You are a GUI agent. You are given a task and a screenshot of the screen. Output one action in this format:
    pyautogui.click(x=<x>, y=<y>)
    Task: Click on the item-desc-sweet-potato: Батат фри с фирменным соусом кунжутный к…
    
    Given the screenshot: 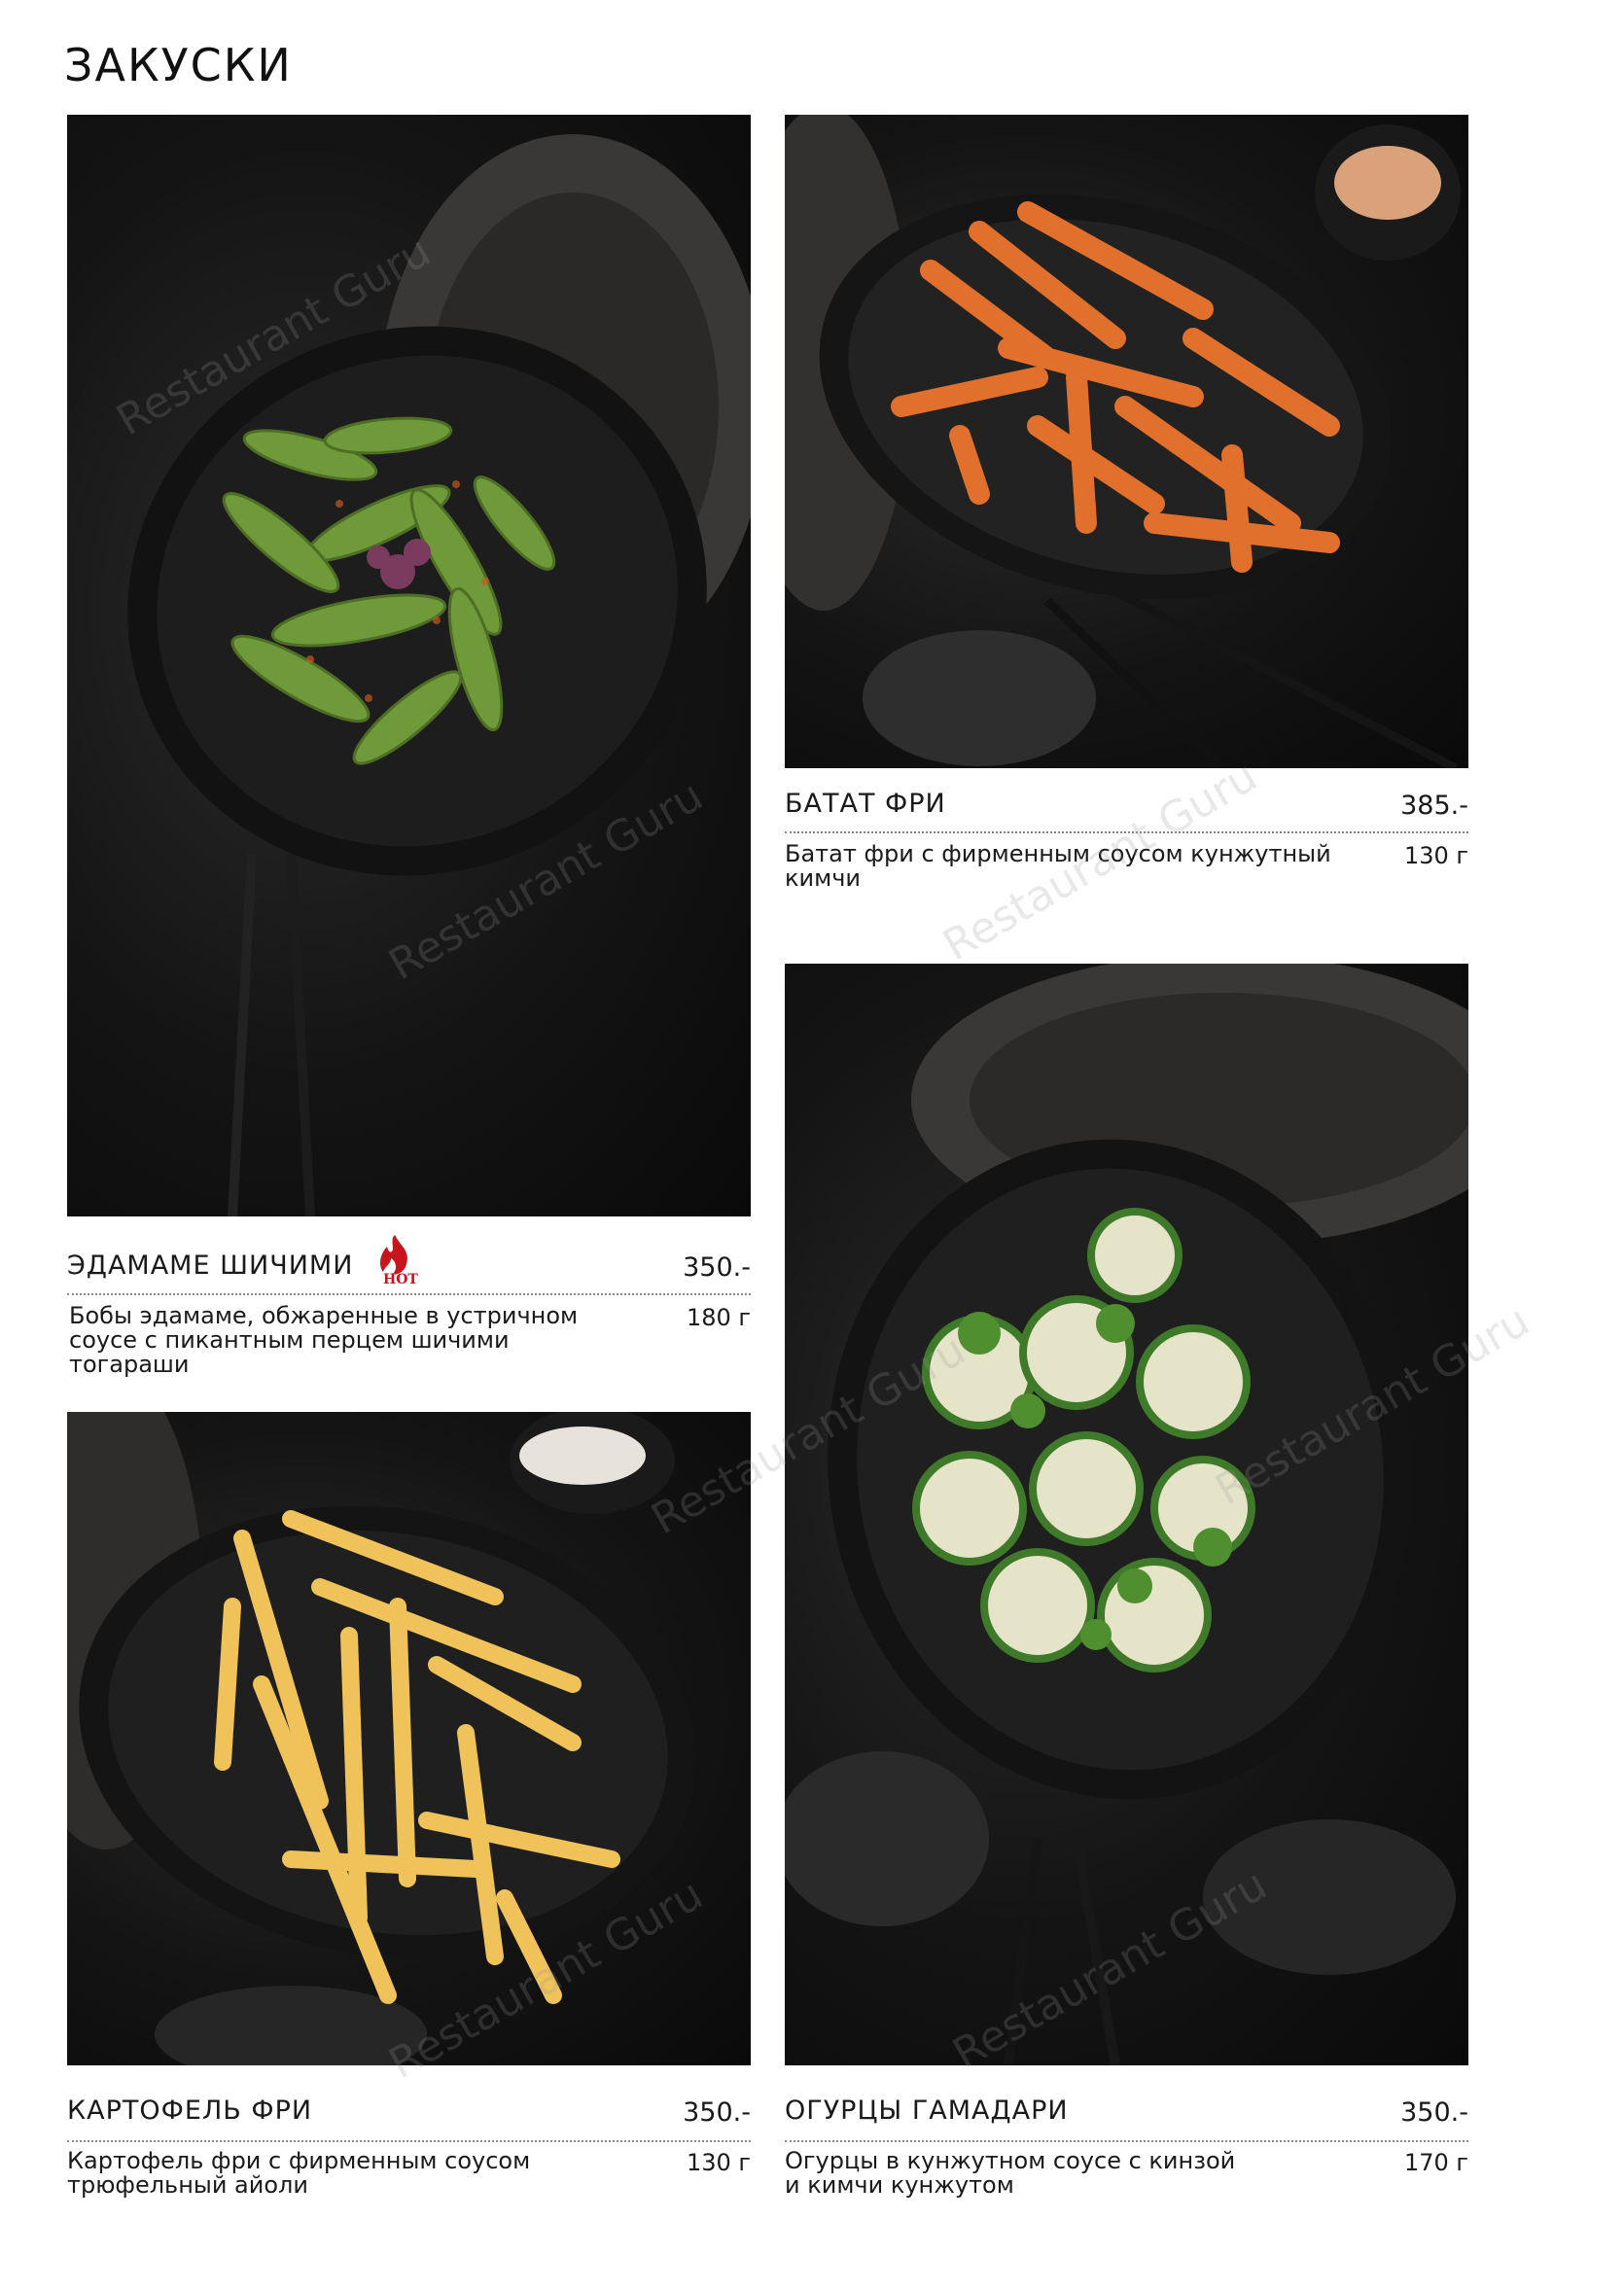 What is the action you would take?
    pyautogui.click(x=1086, y=866)
    